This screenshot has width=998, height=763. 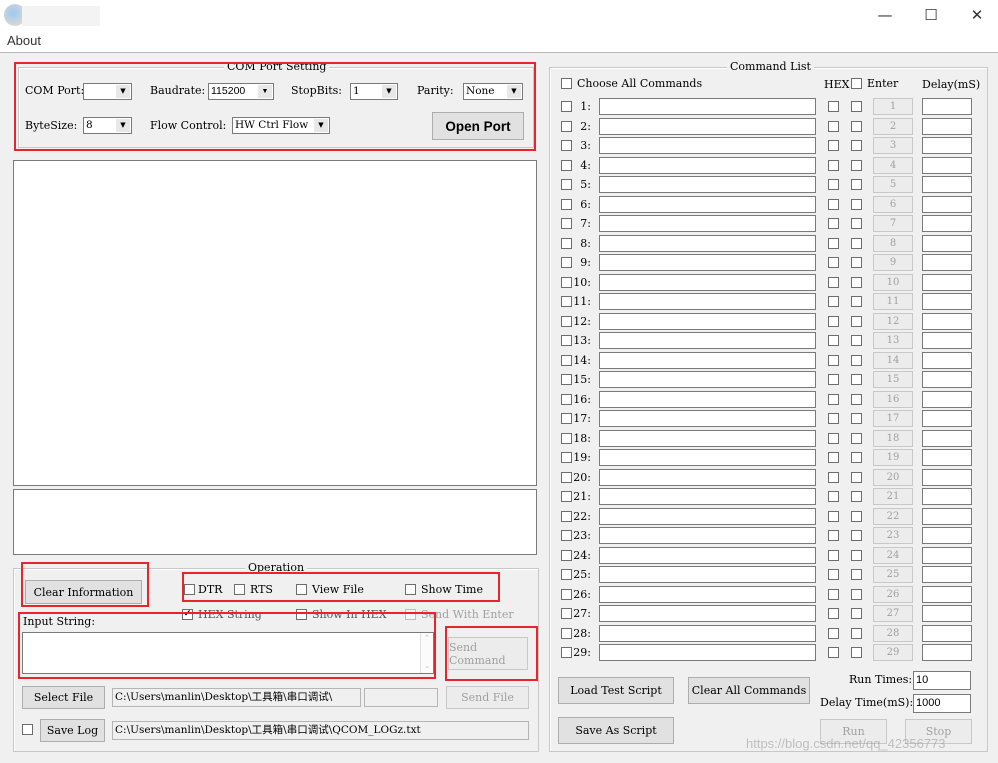 I want to click on command-send-button: 4, so click(x=893, y=165).